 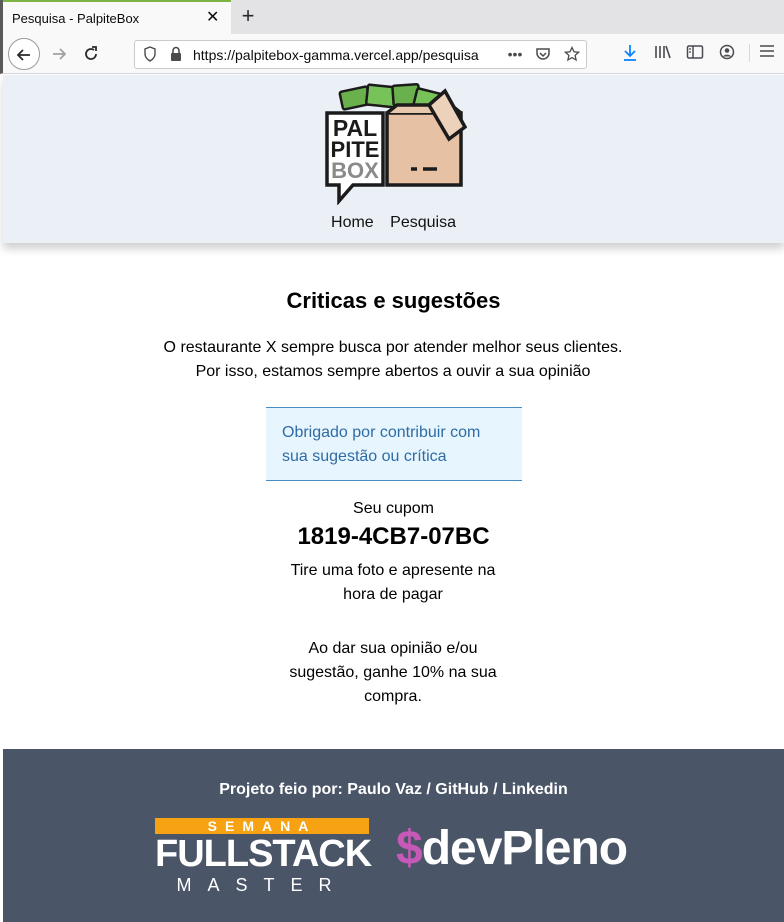 I want to click on shield-icon, so click(x=150, y=55).